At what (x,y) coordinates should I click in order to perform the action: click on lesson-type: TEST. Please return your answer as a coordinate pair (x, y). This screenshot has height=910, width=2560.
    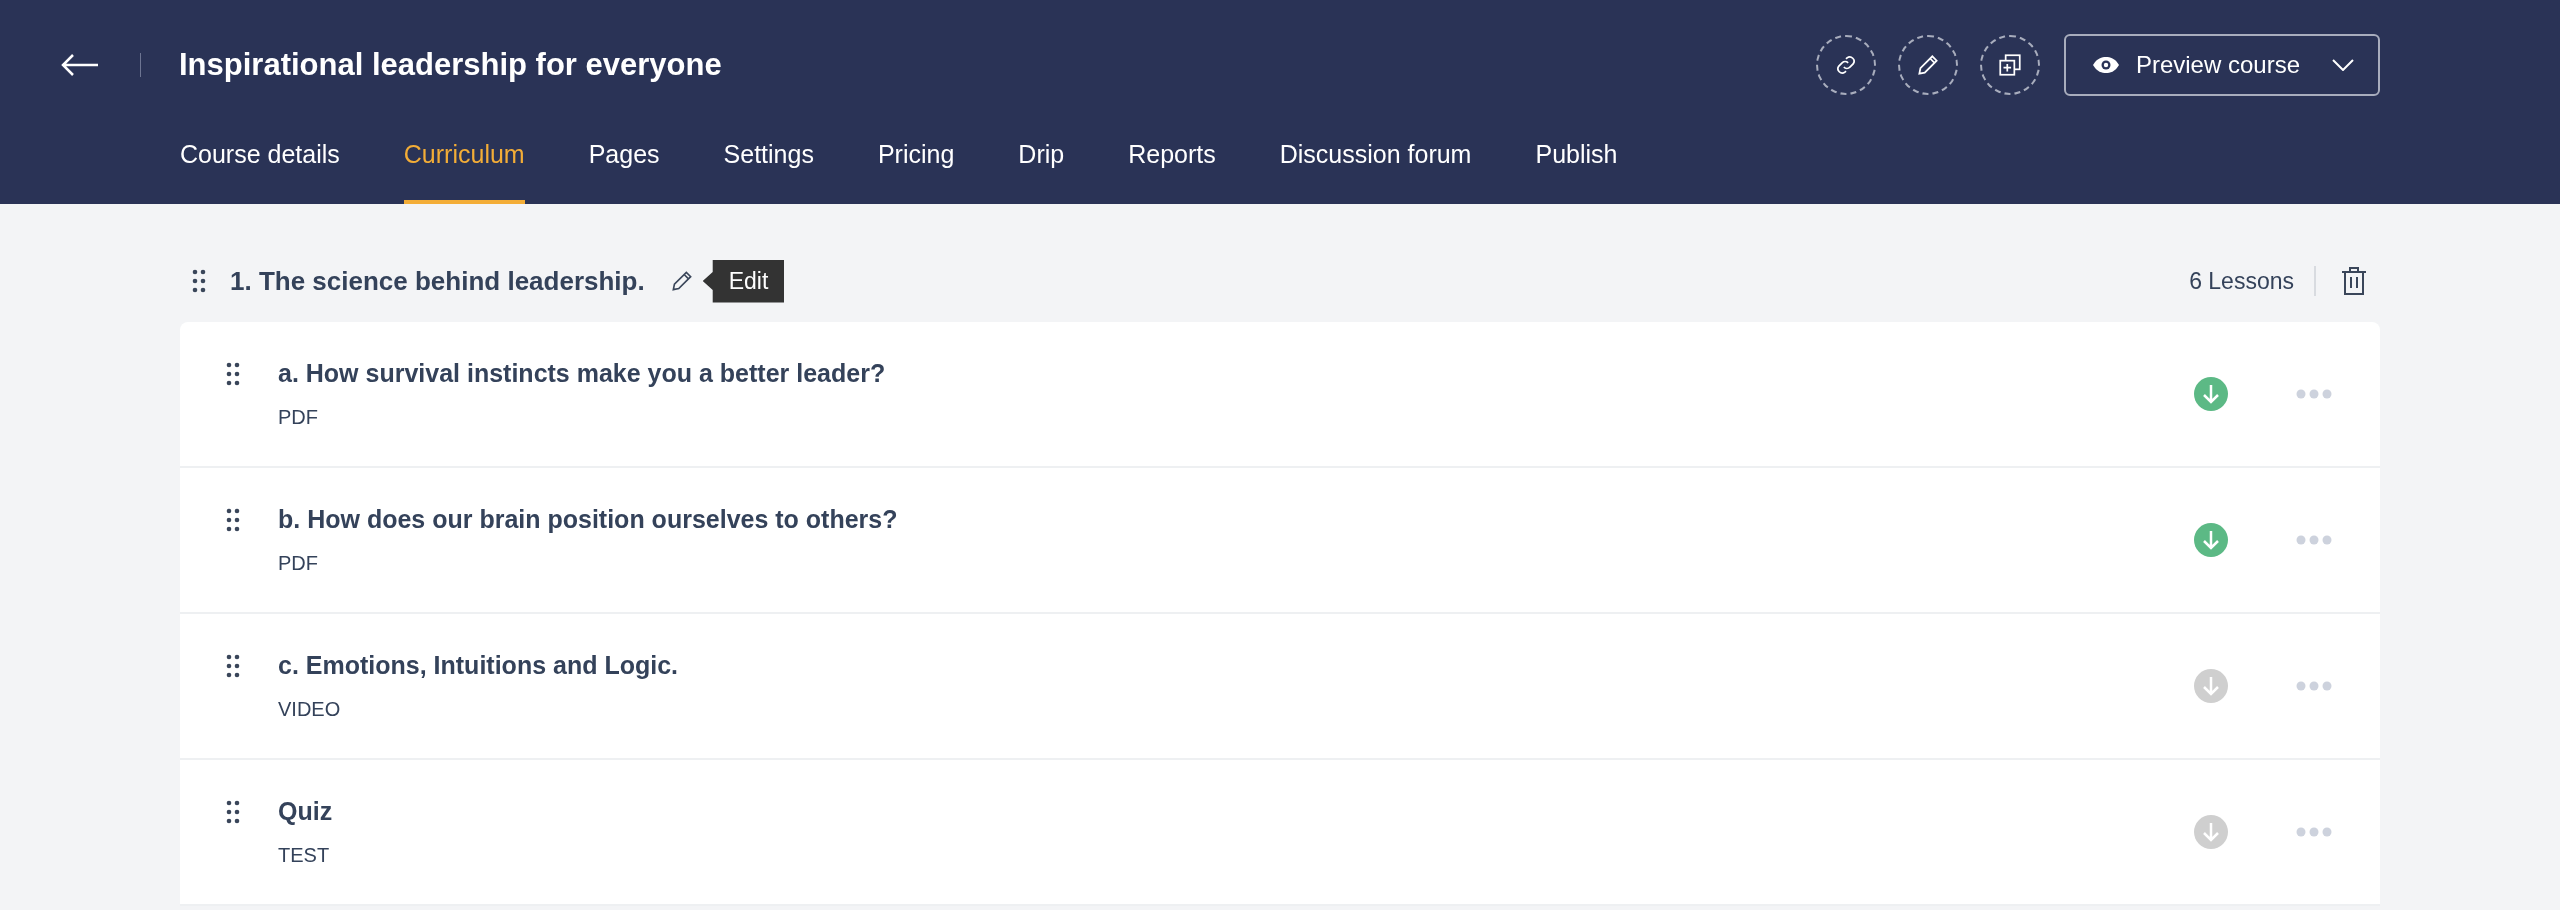
    Looking at the image, I should click on (304, 855).